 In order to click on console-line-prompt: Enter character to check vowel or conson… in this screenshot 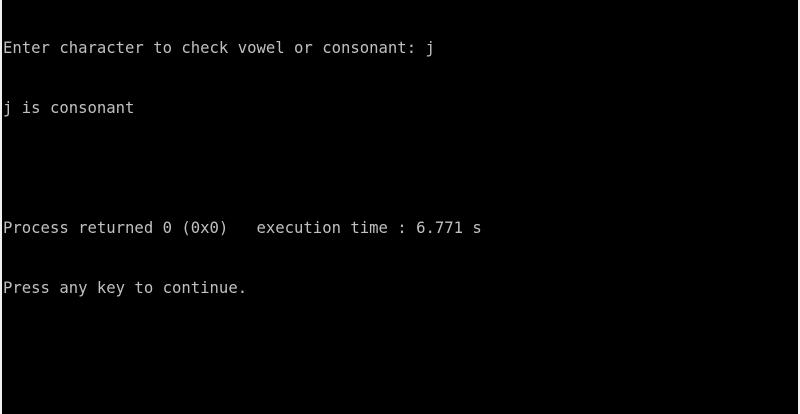, I will do `click(219, 48)`.